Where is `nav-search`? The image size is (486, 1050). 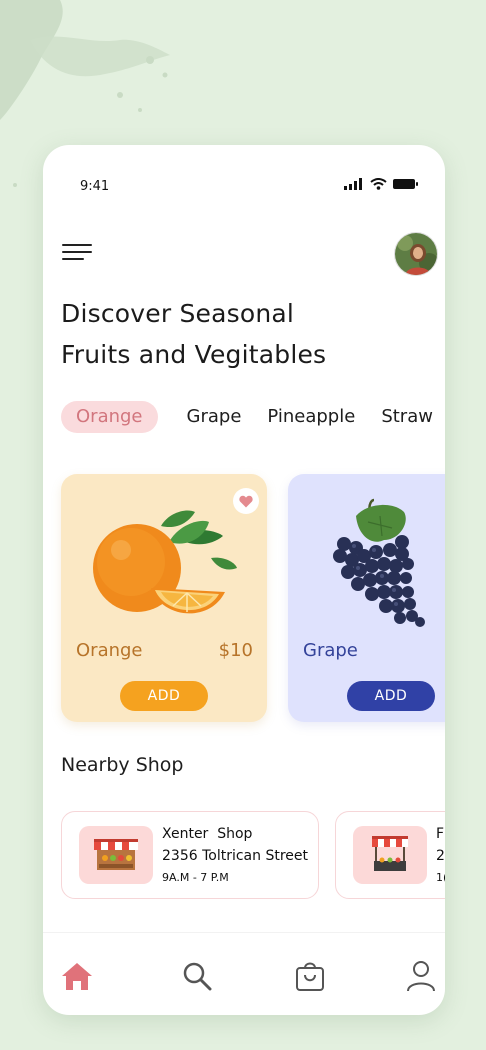 nav-search is located at coordinates (197, 976).